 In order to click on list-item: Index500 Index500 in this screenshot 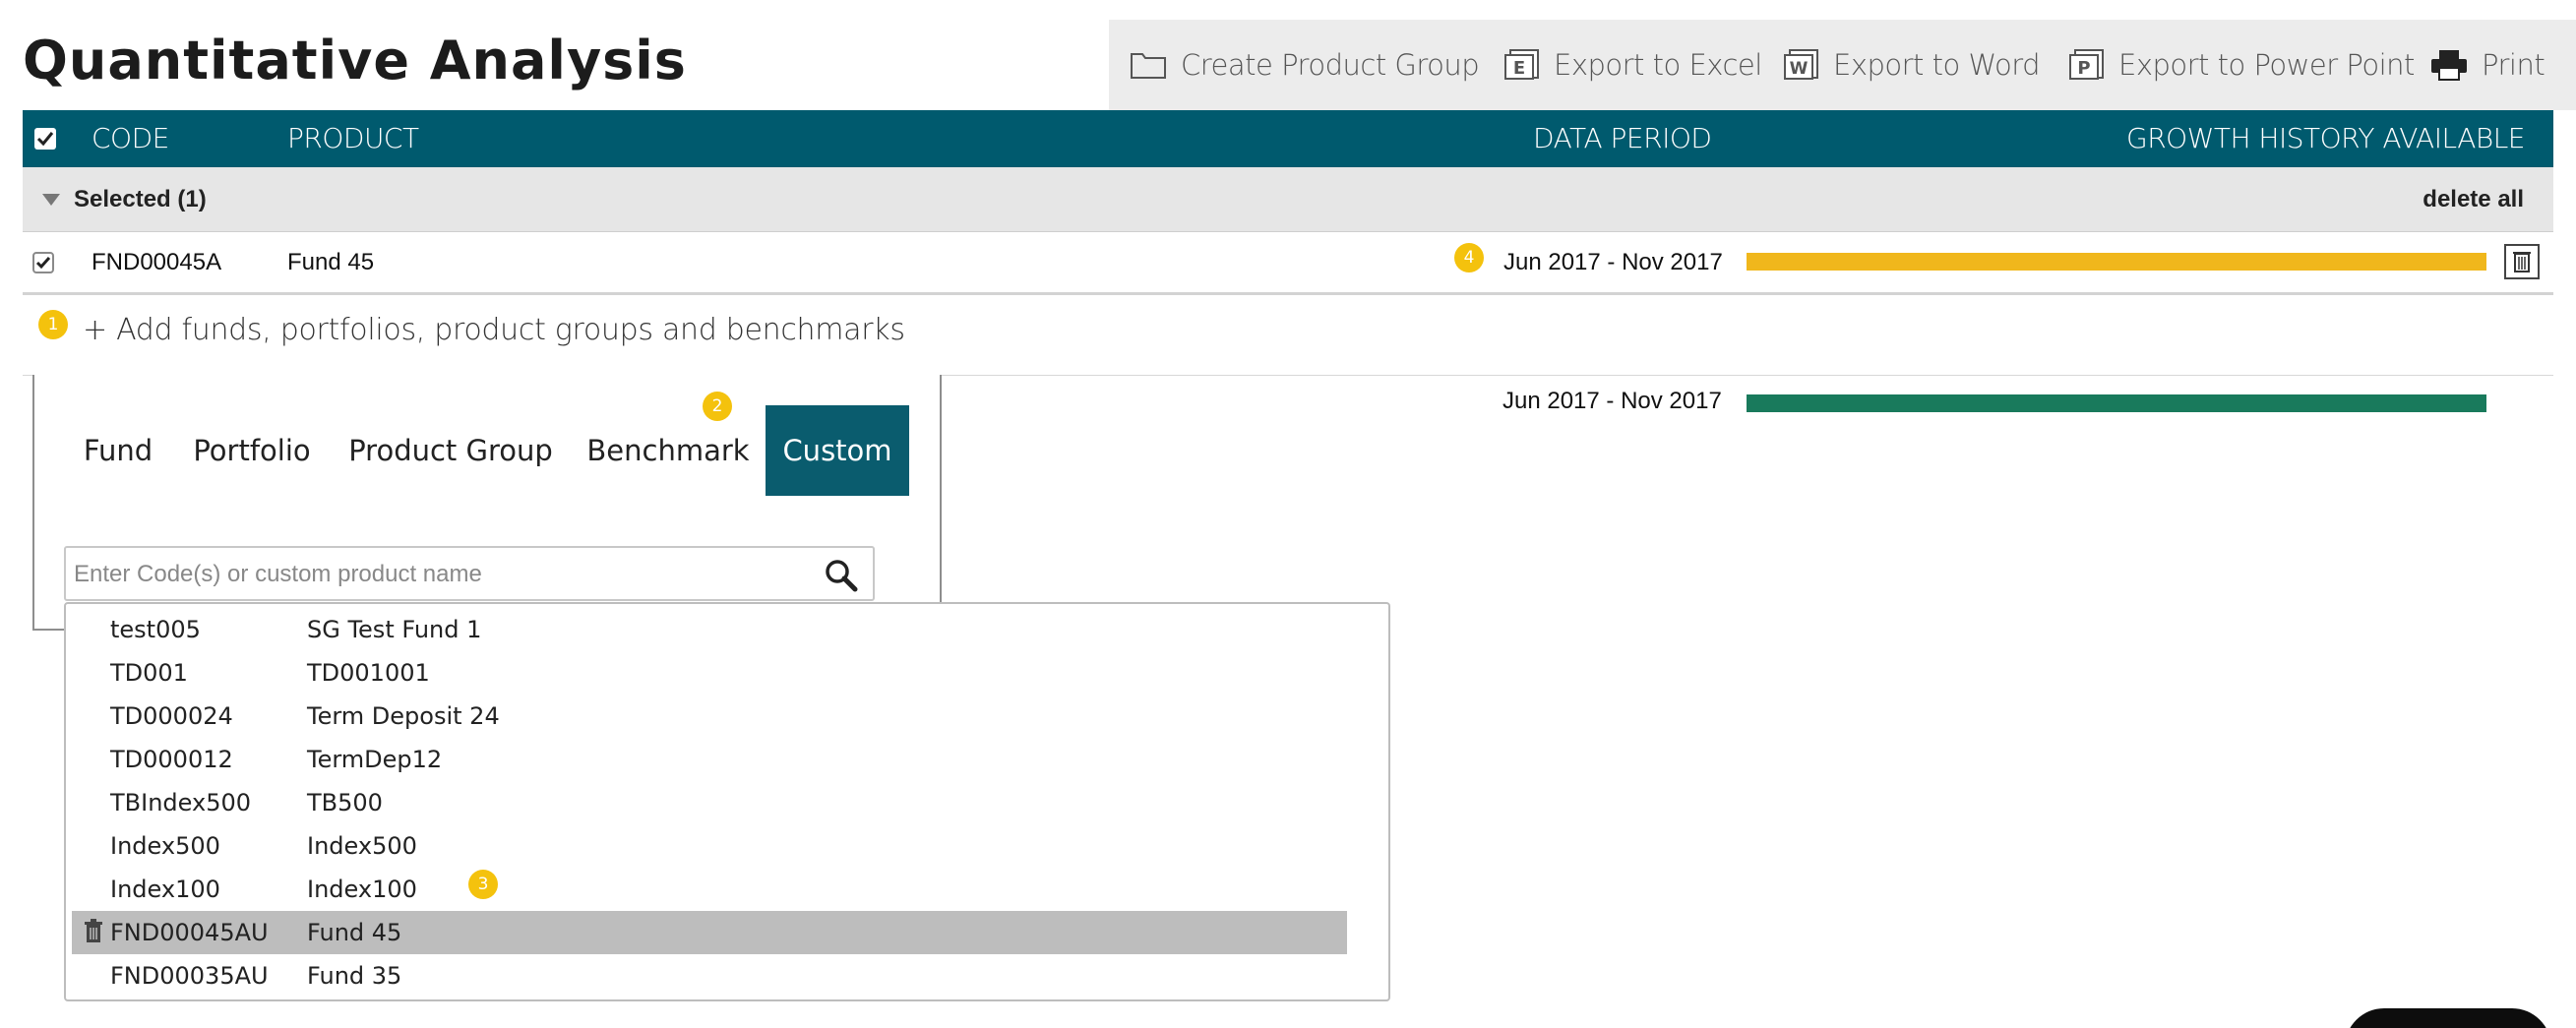, I will do `click(709, 846)`.